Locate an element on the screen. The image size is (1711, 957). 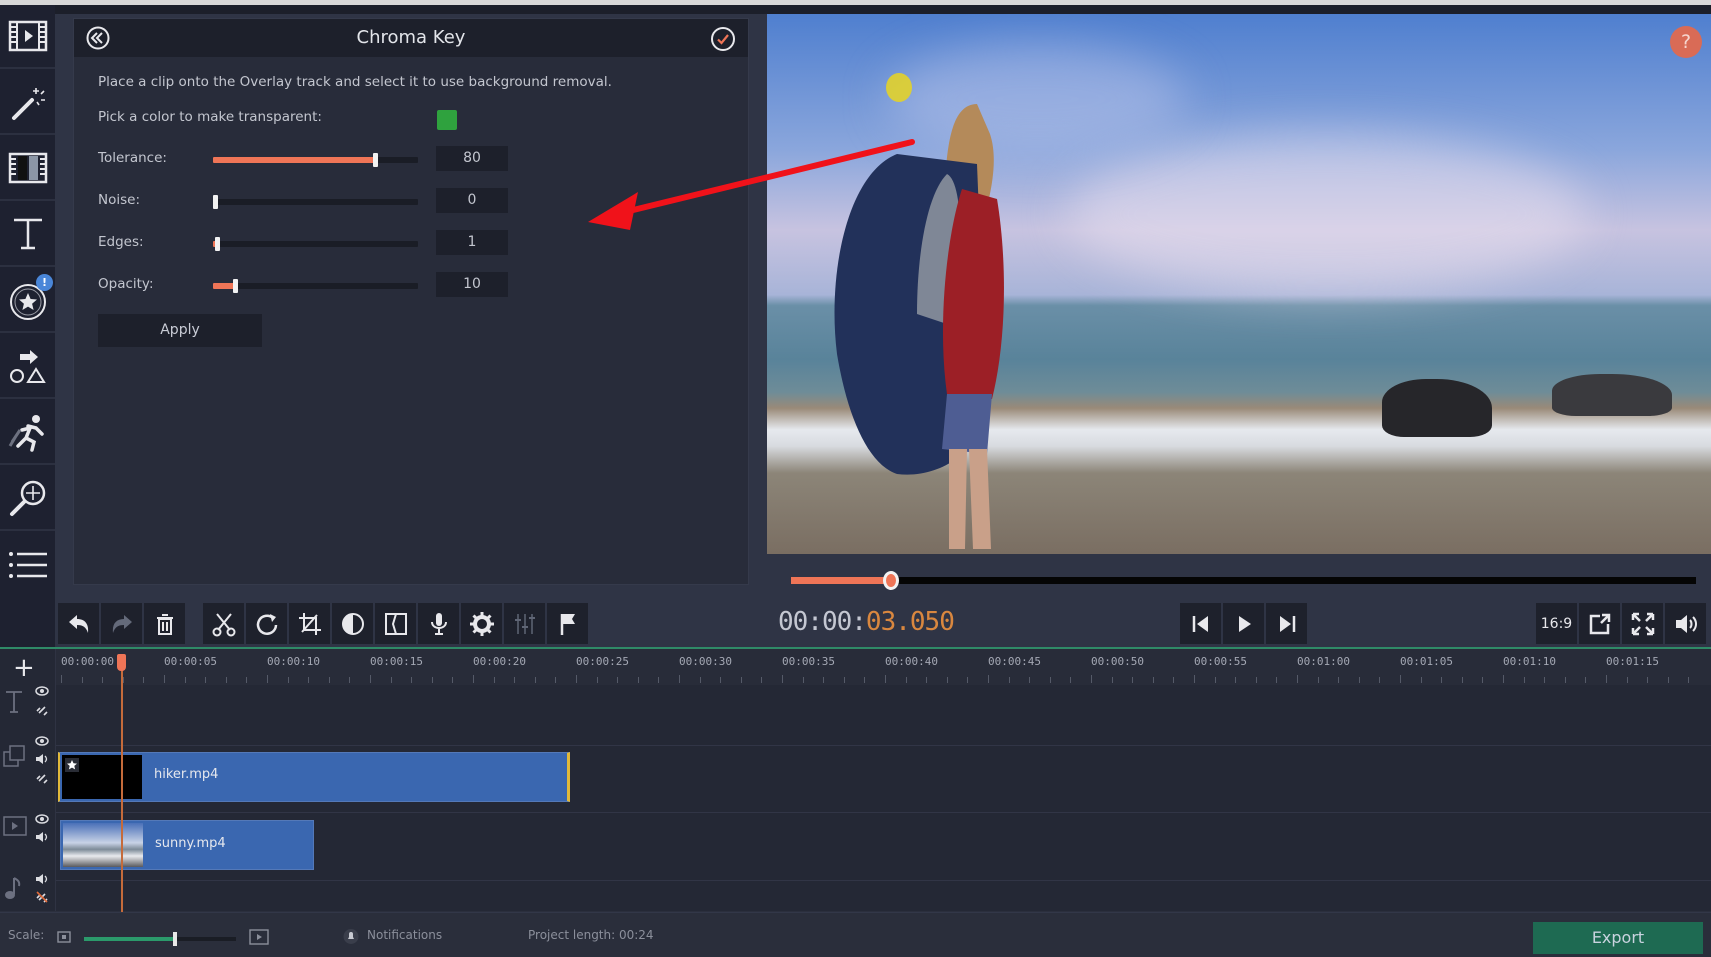
ruler-tick-label: 00:00:15 is located at coordinates (396, 661).